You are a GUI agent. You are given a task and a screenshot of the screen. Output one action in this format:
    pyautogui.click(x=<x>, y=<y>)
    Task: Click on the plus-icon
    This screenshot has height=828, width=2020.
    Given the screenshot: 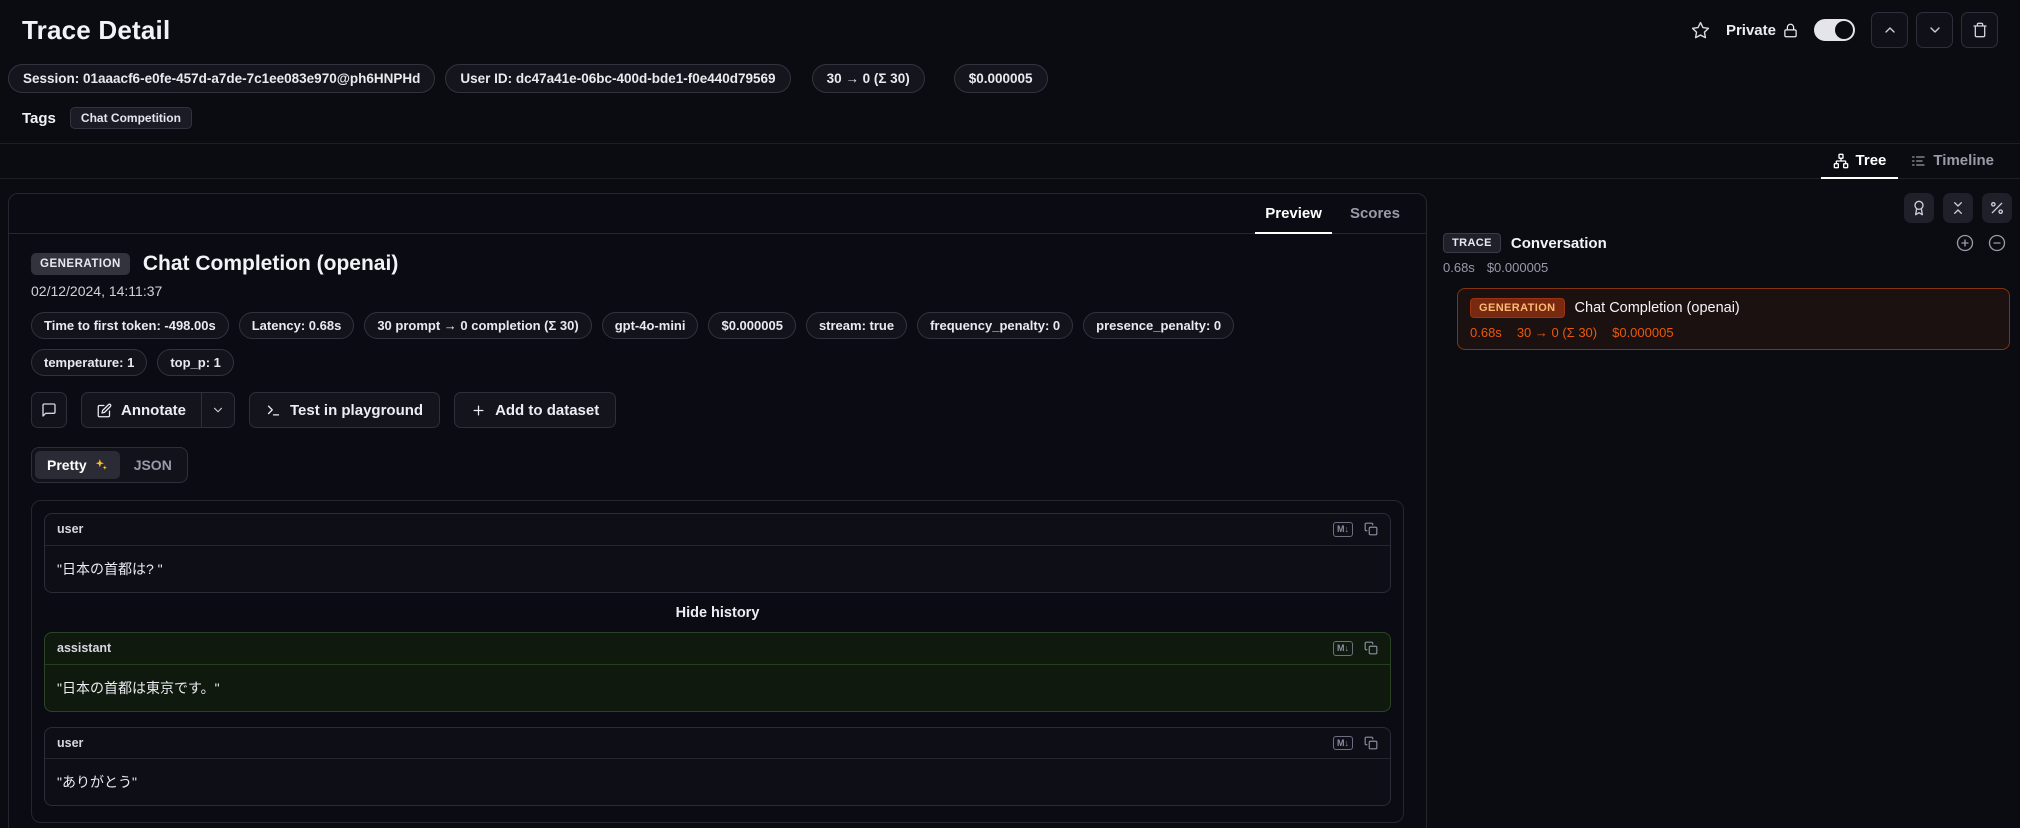 What is the action you would take?
    pyautogui.click(x=478, y=410)
    